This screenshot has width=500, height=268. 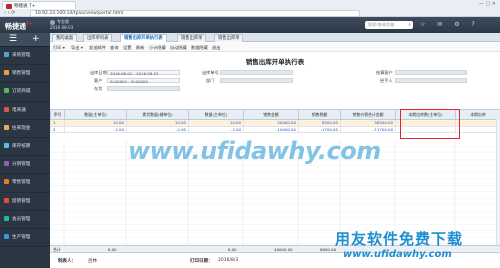 I want to click on window-controls: — ▢ ✕, so click(x=487, y=4).